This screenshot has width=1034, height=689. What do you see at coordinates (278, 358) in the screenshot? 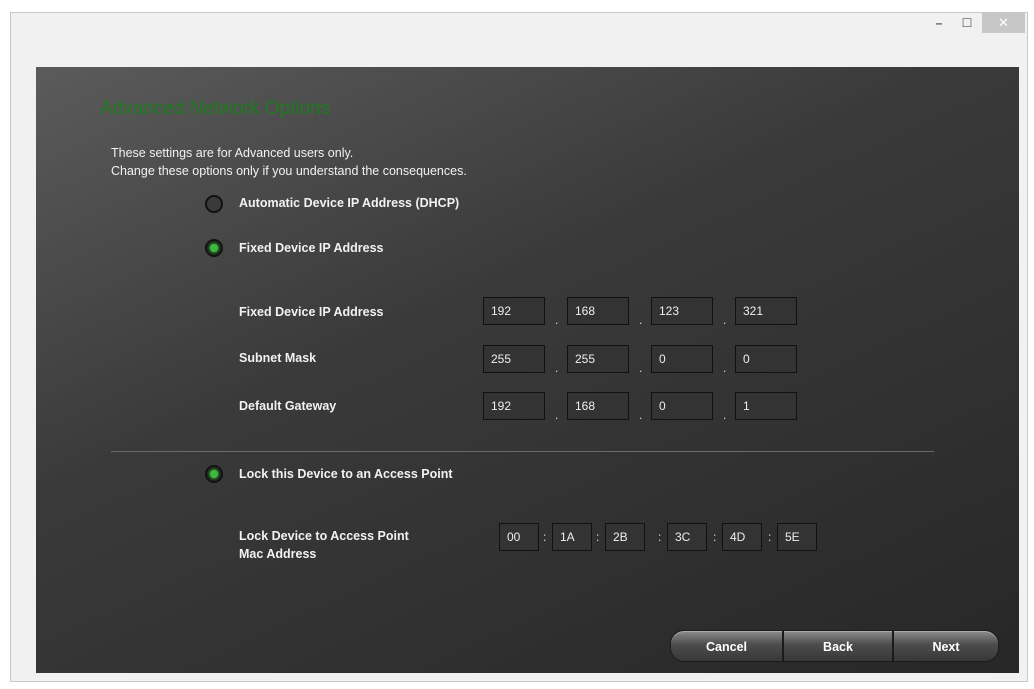
I see `subnet-mask-label: Subnet Mask` at bounding box center [278, 358].